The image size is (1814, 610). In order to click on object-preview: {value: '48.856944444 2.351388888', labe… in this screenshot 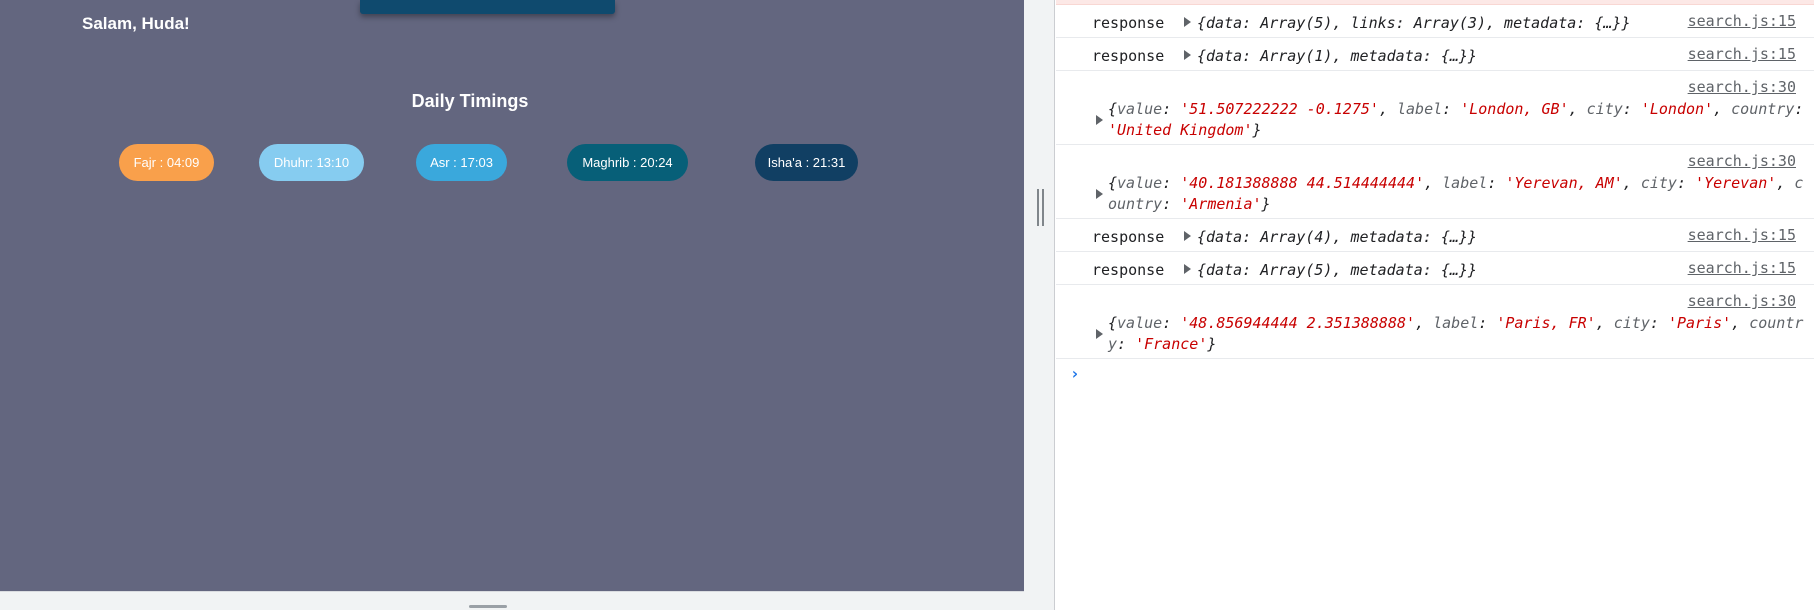, I will do `click(1458, 334)`.